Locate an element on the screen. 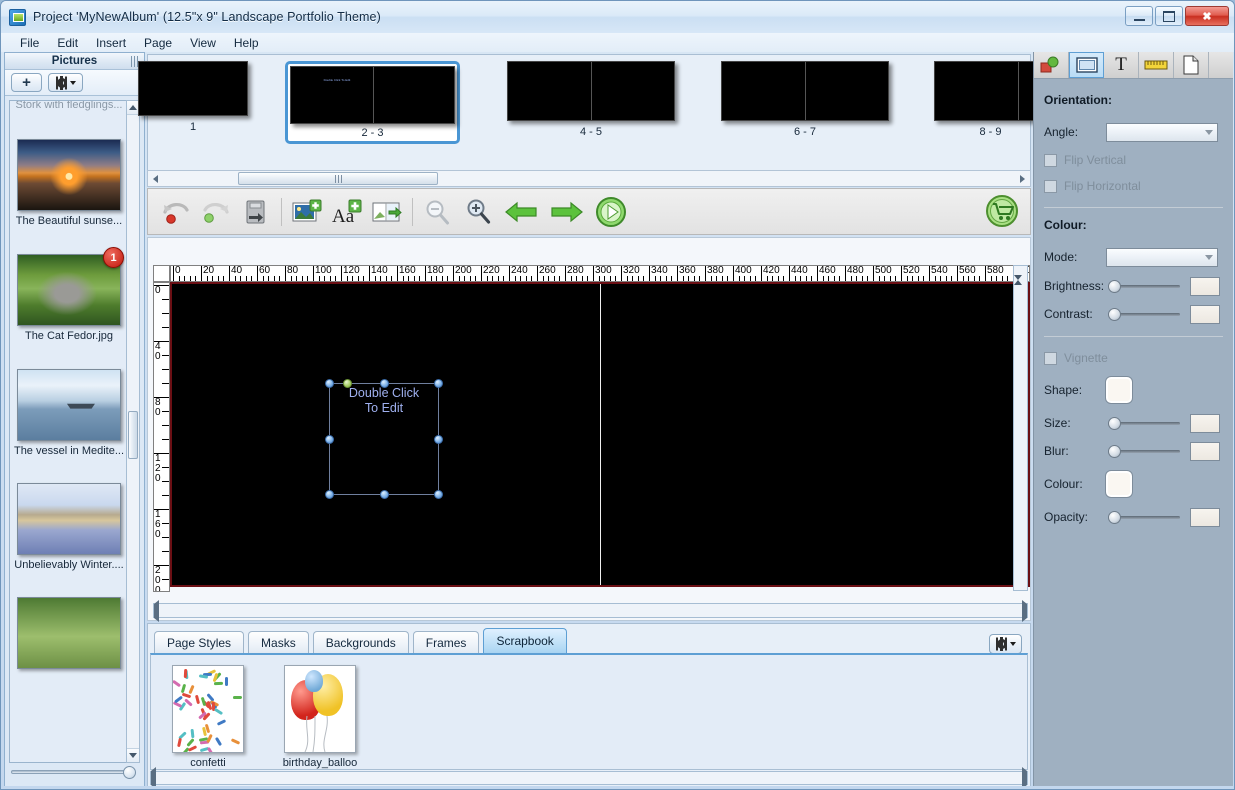 This screenshot has width=1235, height=790. list-item: 1 The Cat Fedor.jpg is located at coordinates (69, 294).